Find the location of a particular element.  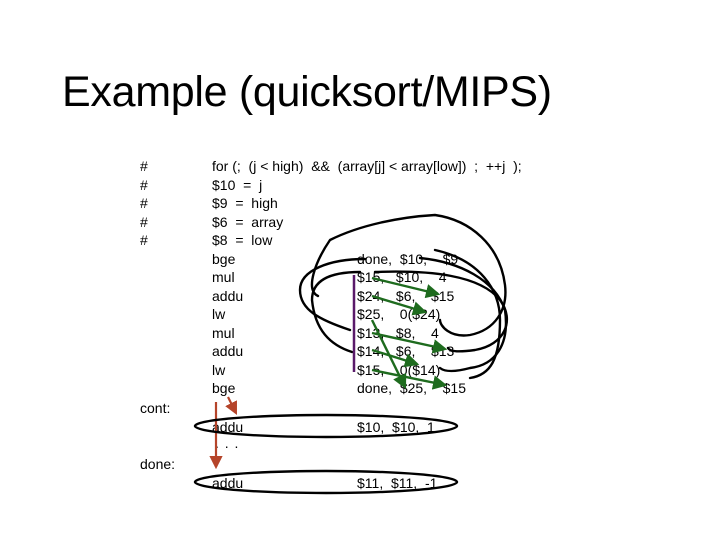

instruction-args: $15, $10, 4 is located at coordinates (402, 277).